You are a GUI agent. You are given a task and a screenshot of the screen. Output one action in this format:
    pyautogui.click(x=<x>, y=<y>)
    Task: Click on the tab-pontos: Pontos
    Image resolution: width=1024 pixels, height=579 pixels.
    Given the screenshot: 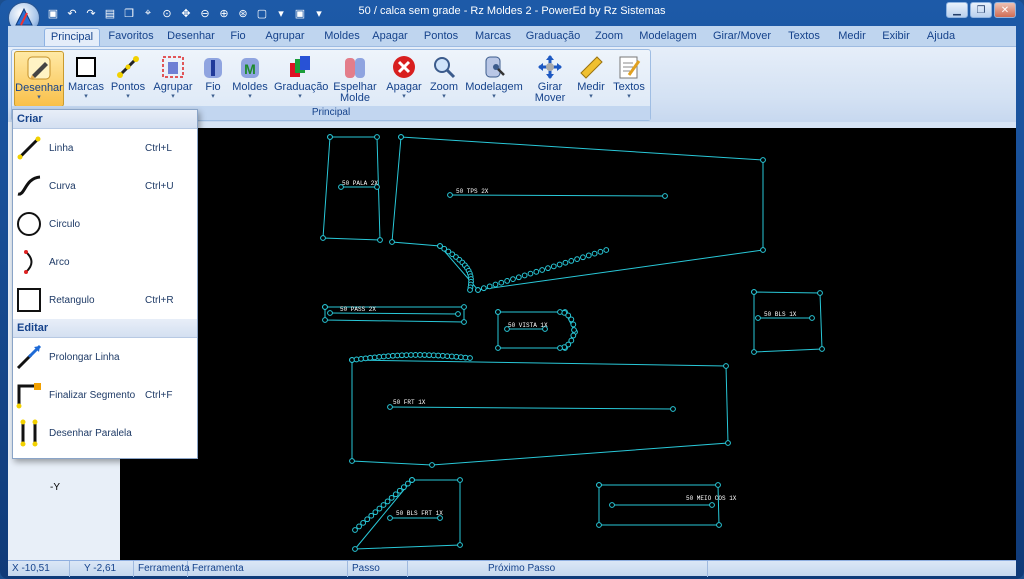 What is the action you would take?
    pyautogui.click(x=441, y=37)
    